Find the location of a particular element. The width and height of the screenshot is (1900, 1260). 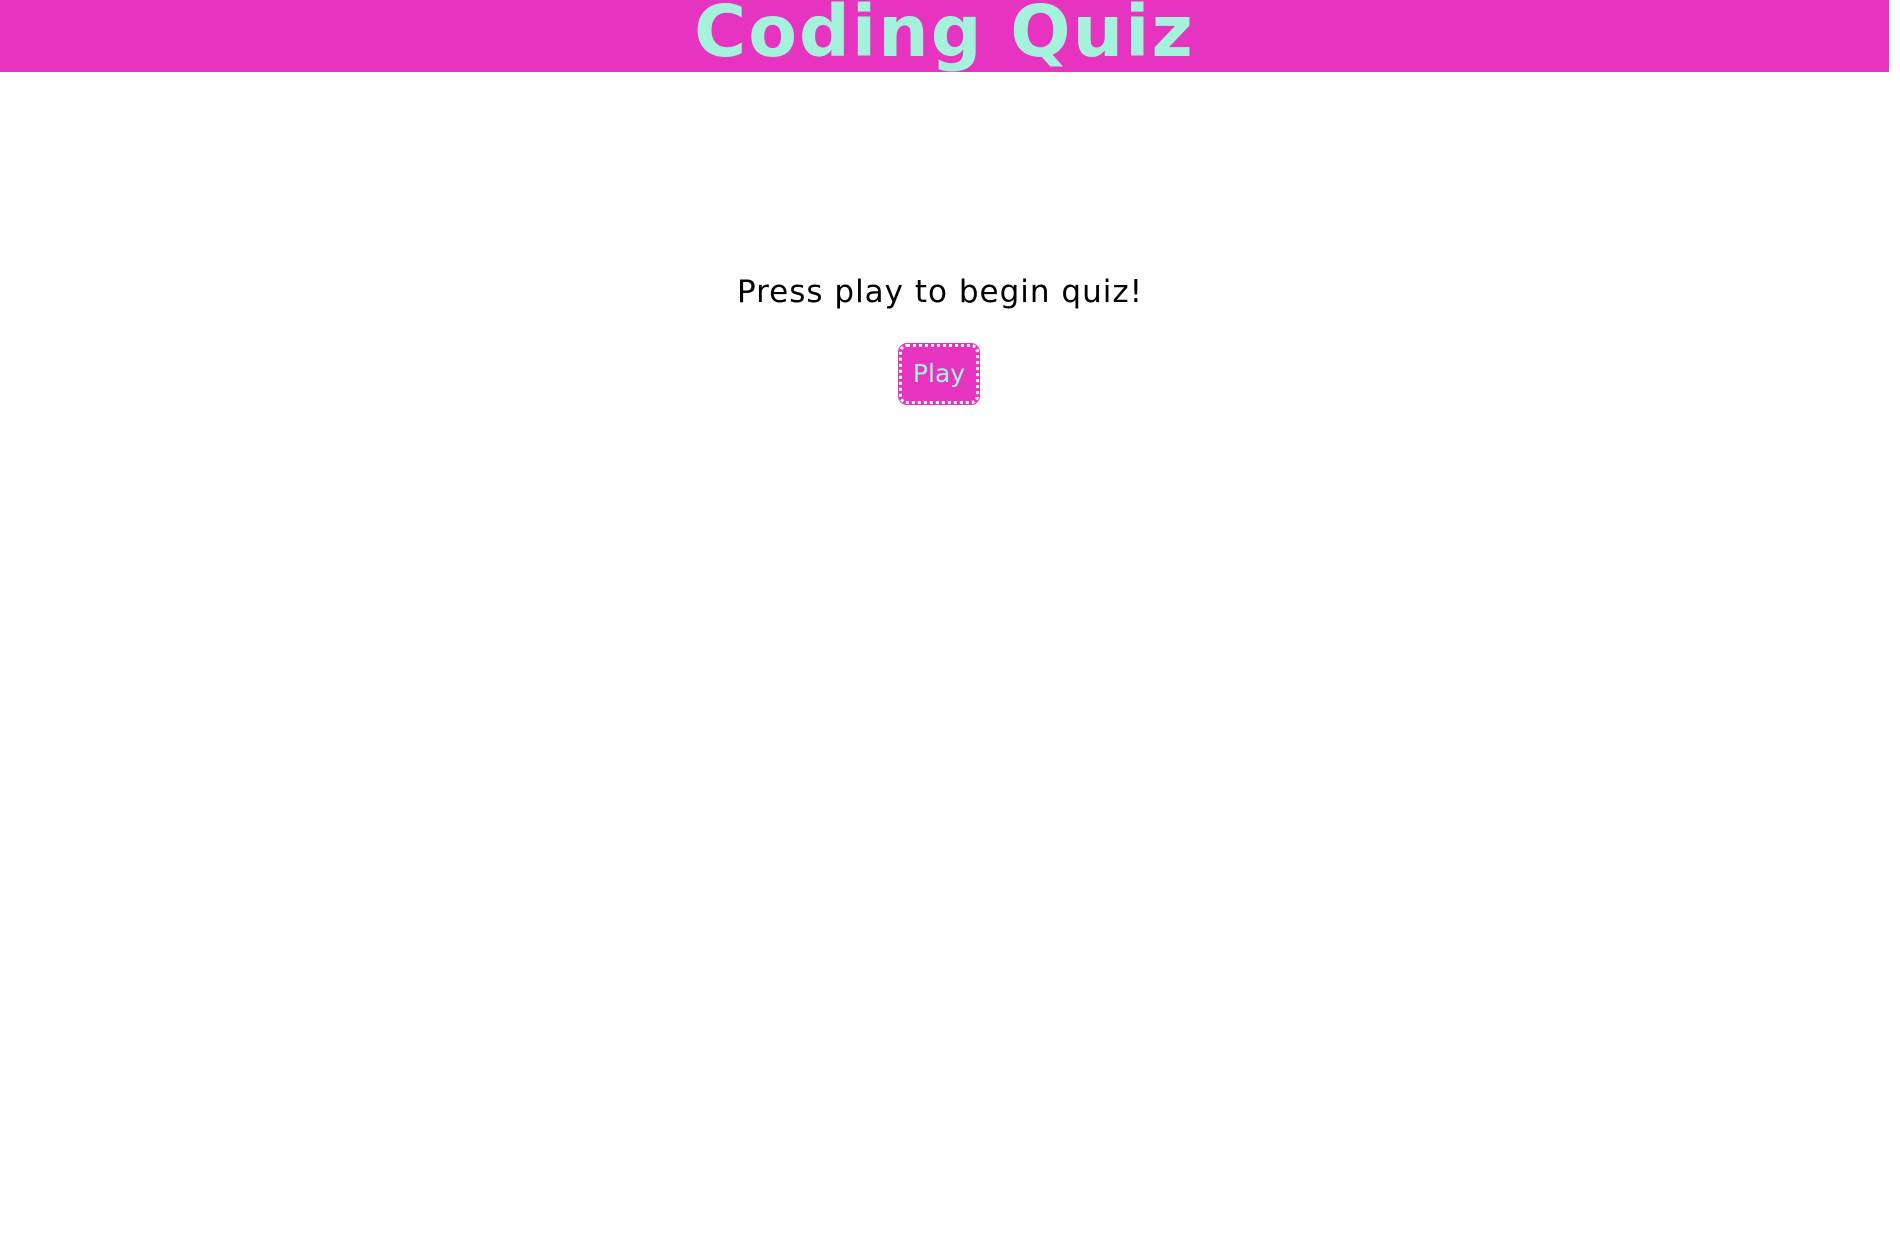

play-button: Play is located at coordinates (939, 374).